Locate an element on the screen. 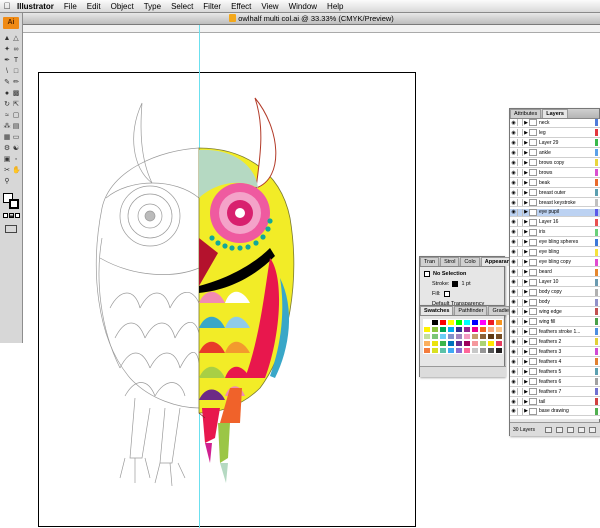 The height and width of the screenshot is (528, 600). menu-object: Object is located at coordinates (122, 6).